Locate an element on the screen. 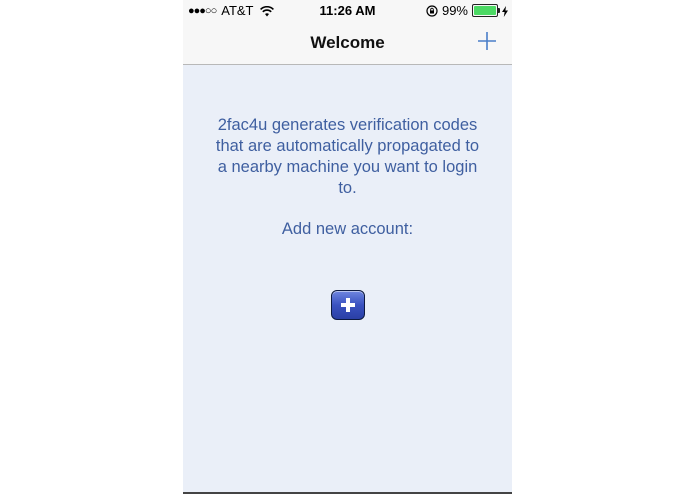 This screenshot has height=494, width=695. navigation-bar: Welcome is located at coordinates (347, 42).